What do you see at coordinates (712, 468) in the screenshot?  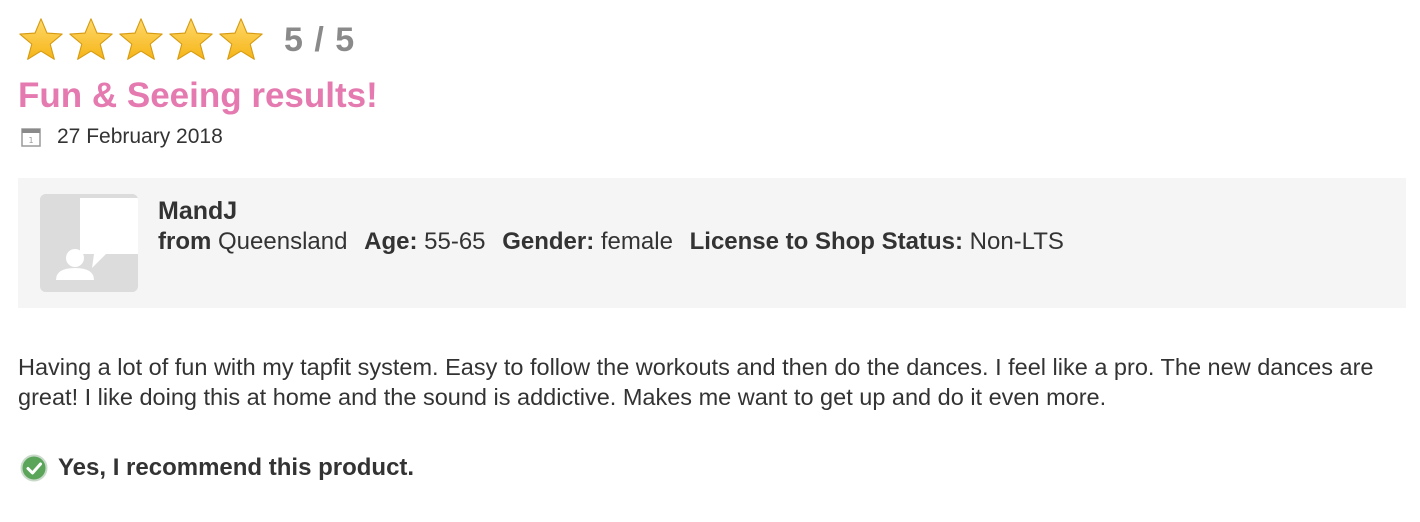 I see `recommendation-row: Yes, I recommend this product.` at bounding box center [712, 468].